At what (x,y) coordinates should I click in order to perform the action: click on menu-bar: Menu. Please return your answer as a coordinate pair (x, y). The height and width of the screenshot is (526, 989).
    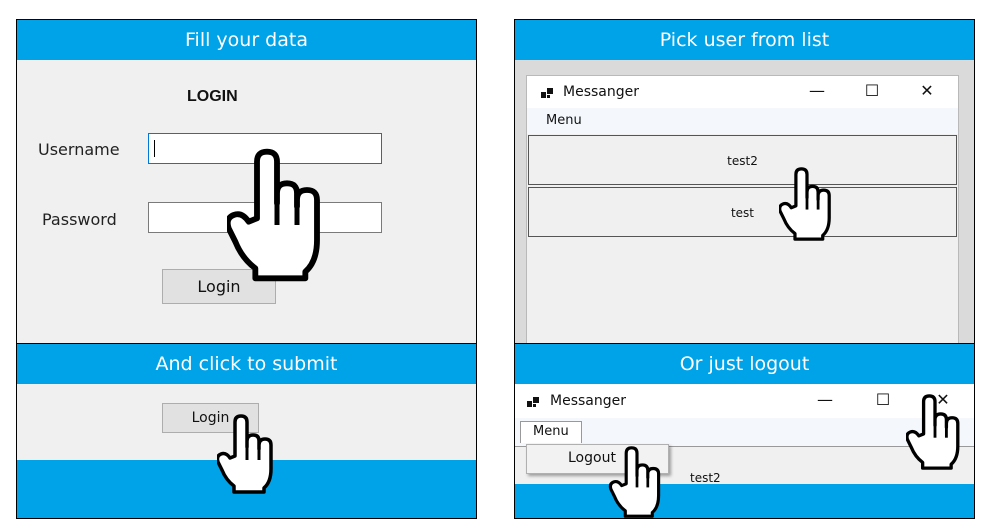
    Looking at the image, I should click on (742, 121).